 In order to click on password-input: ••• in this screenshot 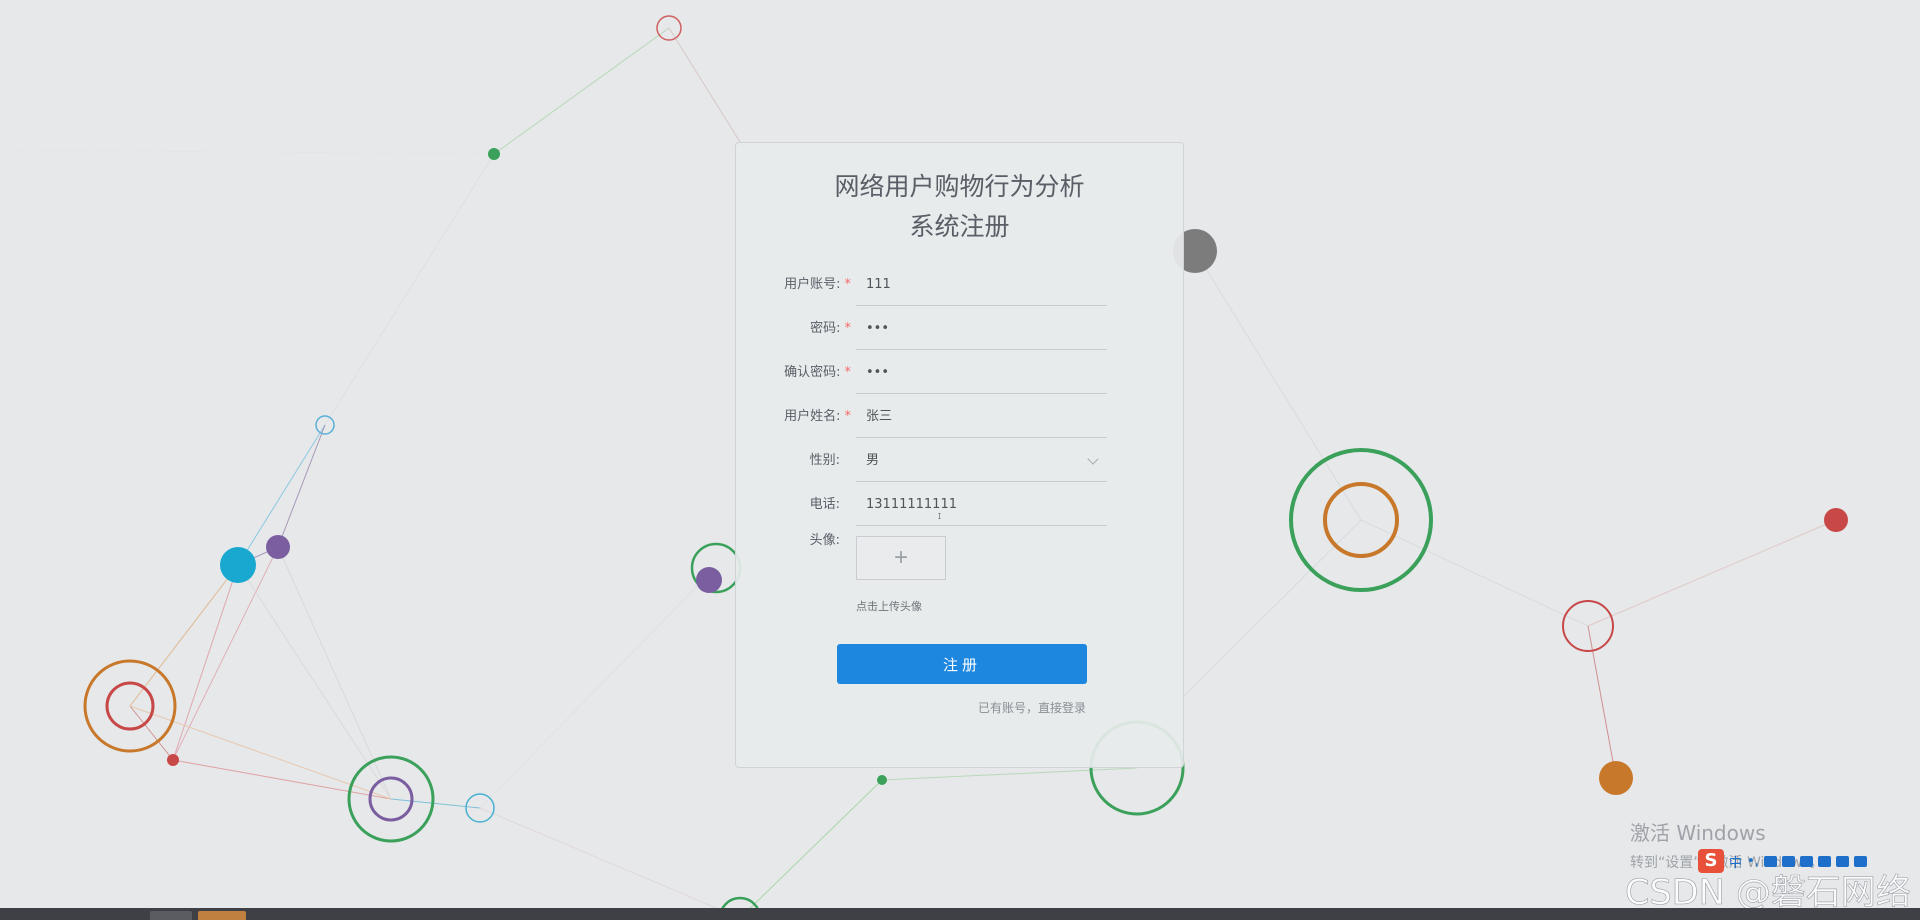, I will do `click(981, 328)`.